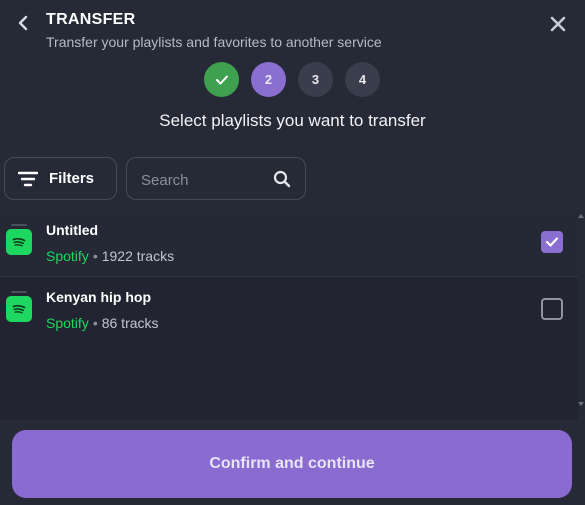 Image resolution: width=585 pixels, height=505 pixels. Describe the element at coordinates (362, 79) in the screenshot. I see `step-4: 4` at that location.